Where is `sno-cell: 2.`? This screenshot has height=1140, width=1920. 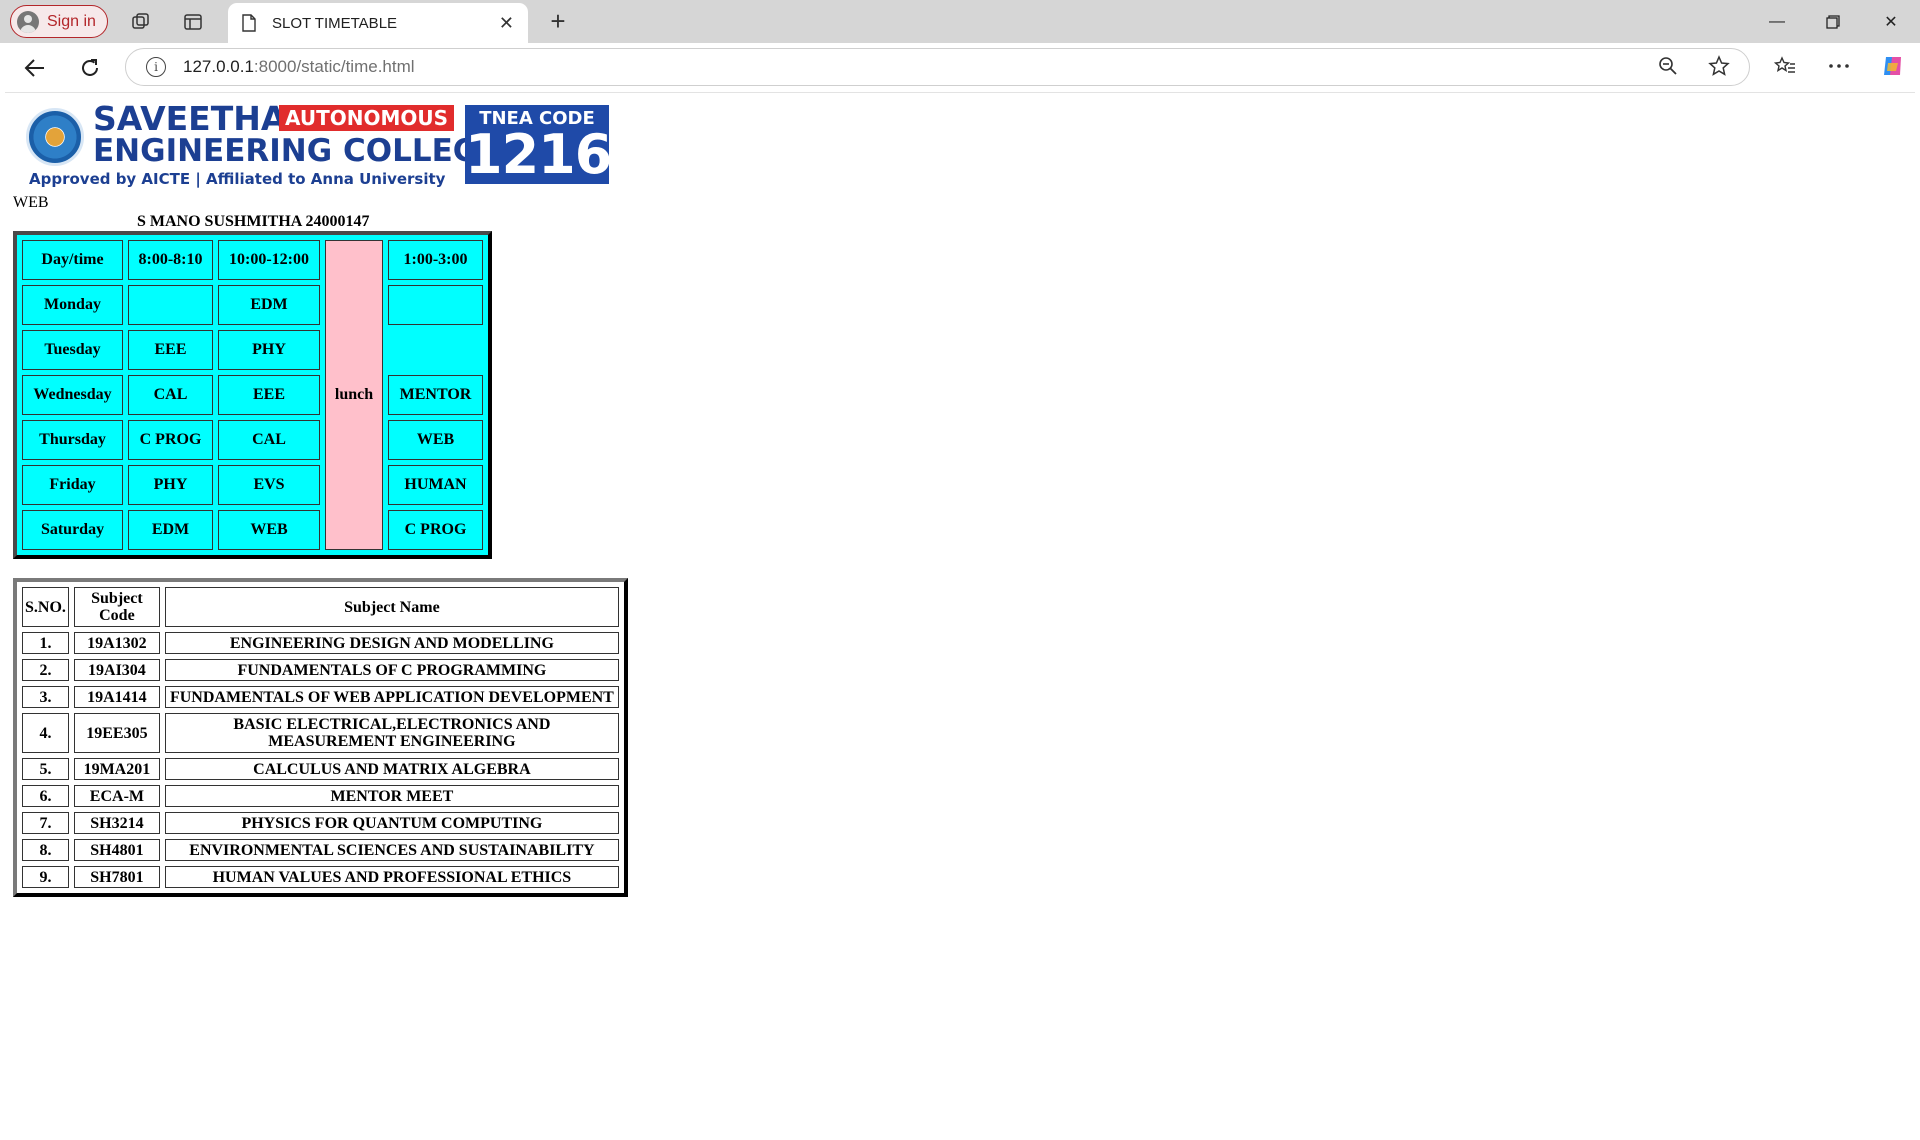 sno-cell: 2. is located at coordinates (45, 670).